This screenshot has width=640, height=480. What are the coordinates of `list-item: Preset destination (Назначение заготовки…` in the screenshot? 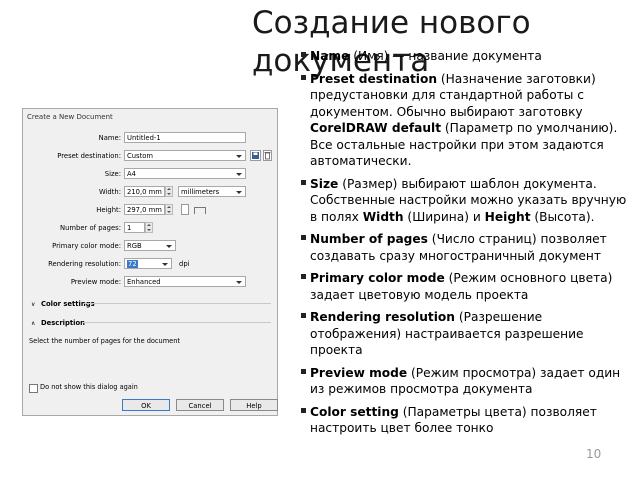 It's located at (469, 120).